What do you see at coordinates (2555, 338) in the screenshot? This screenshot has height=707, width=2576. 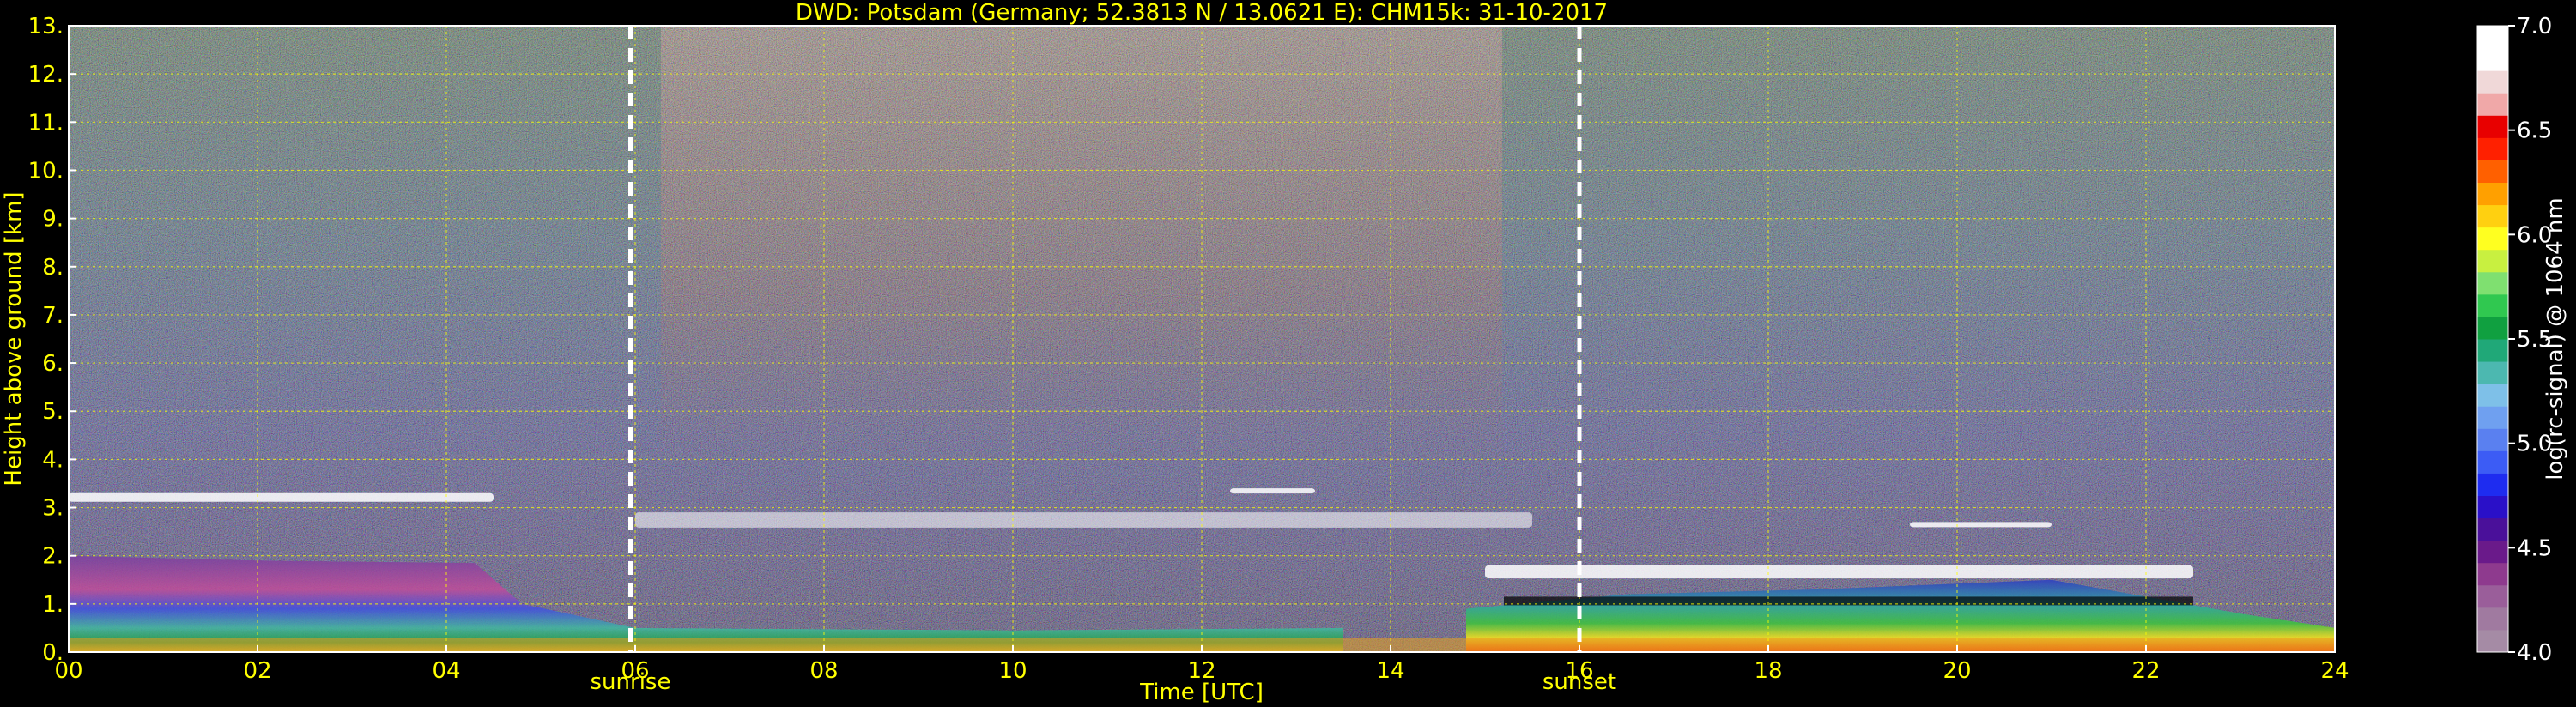 I see `colorbar-label: log(rc-signal) @ 1064 nm` at bounding box center [2555, 338].